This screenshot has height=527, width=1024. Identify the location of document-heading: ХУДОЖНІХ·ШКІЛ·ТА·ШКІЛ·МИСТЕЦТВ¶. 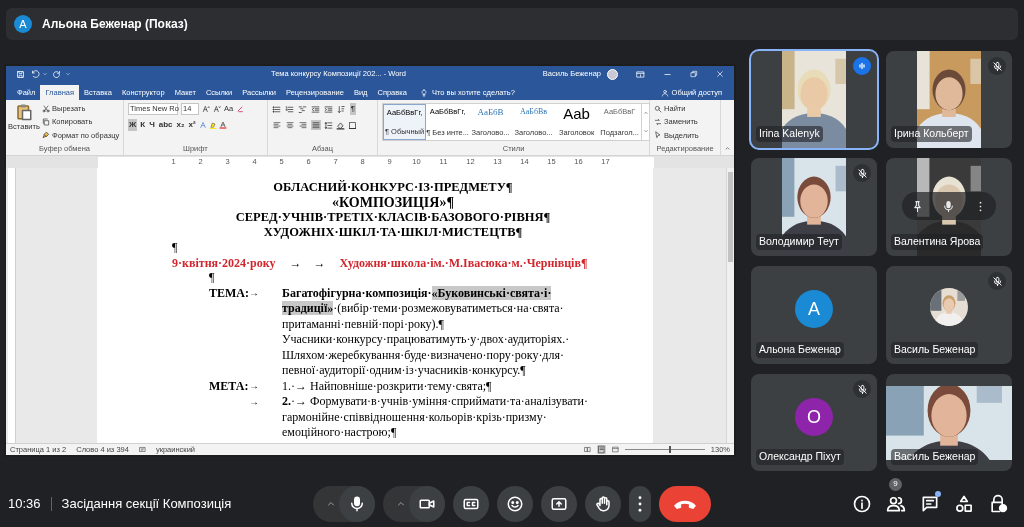
(393, 232).